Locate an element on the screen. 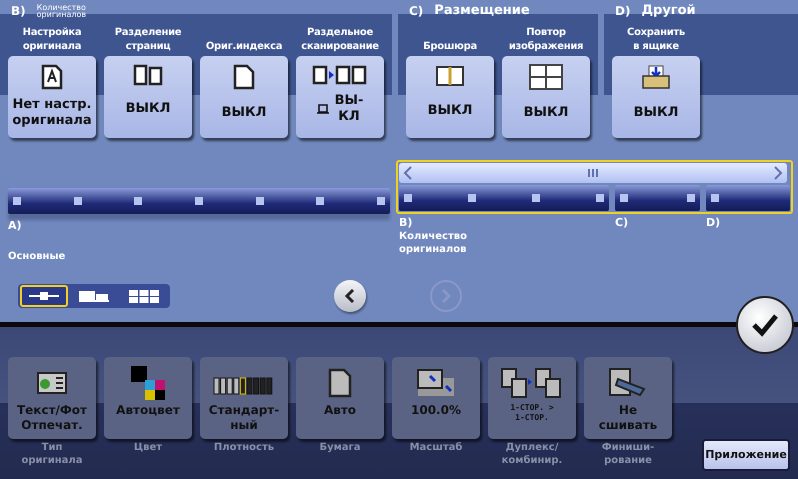 The width and height of the screenshot is (798, 479). setting-label: Плотность is located at coordinates (244, 447).